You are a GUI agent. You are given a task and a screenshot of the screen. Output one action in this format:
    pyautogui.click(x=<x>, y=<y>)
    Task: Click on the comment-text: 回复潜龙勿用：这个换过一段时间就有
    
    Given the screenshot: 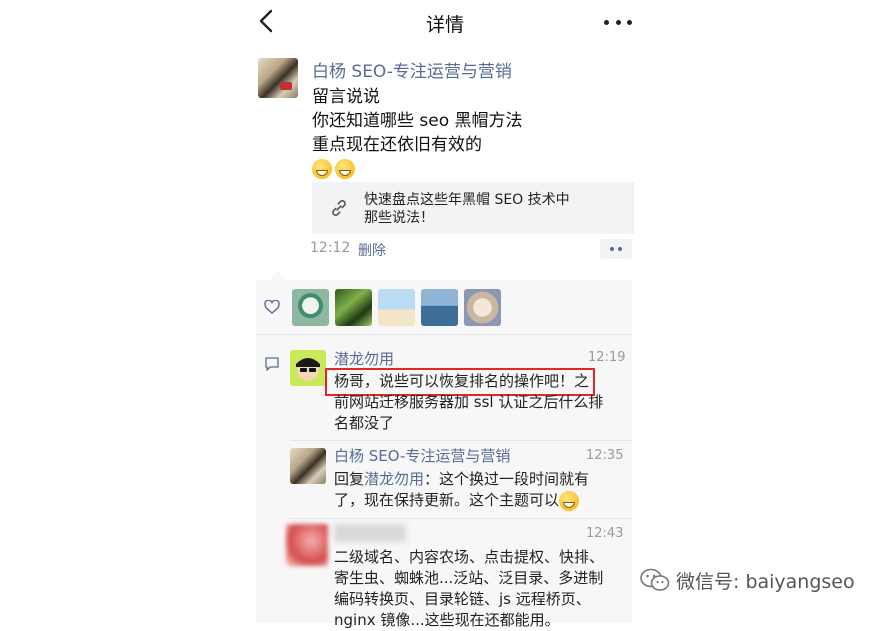 What is the action you would take?
    pyautogui.click(x=461, y=479)
    